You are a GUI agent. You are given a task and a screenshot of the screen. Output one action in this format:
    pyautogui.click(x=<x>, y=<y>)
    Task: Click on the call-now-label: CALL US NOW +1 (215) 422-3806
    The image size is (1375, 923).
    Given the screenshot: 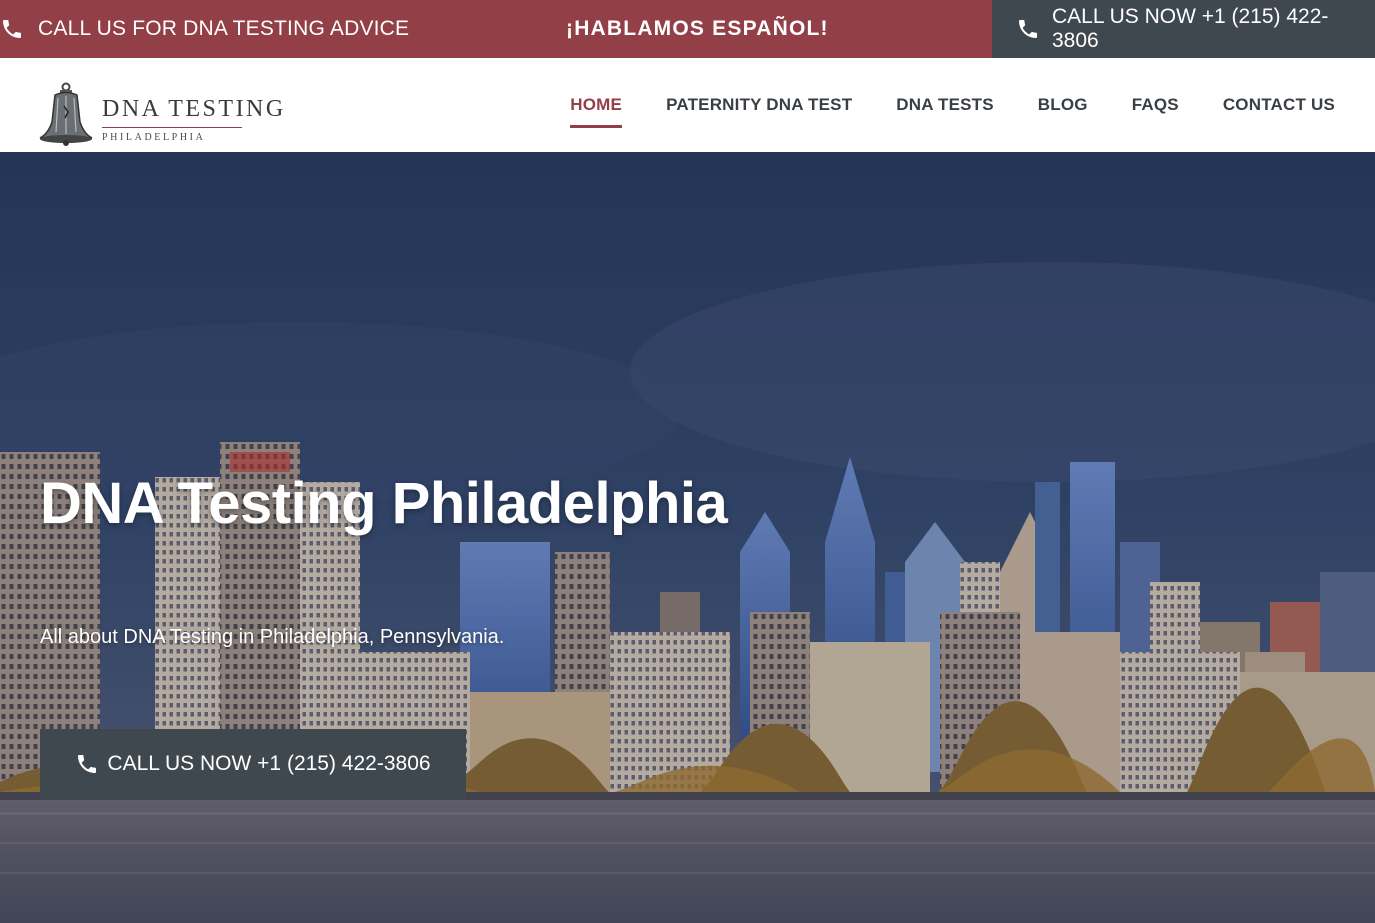 What is the action you would take?
    pyautogui.click(x=1190, y=28)
    